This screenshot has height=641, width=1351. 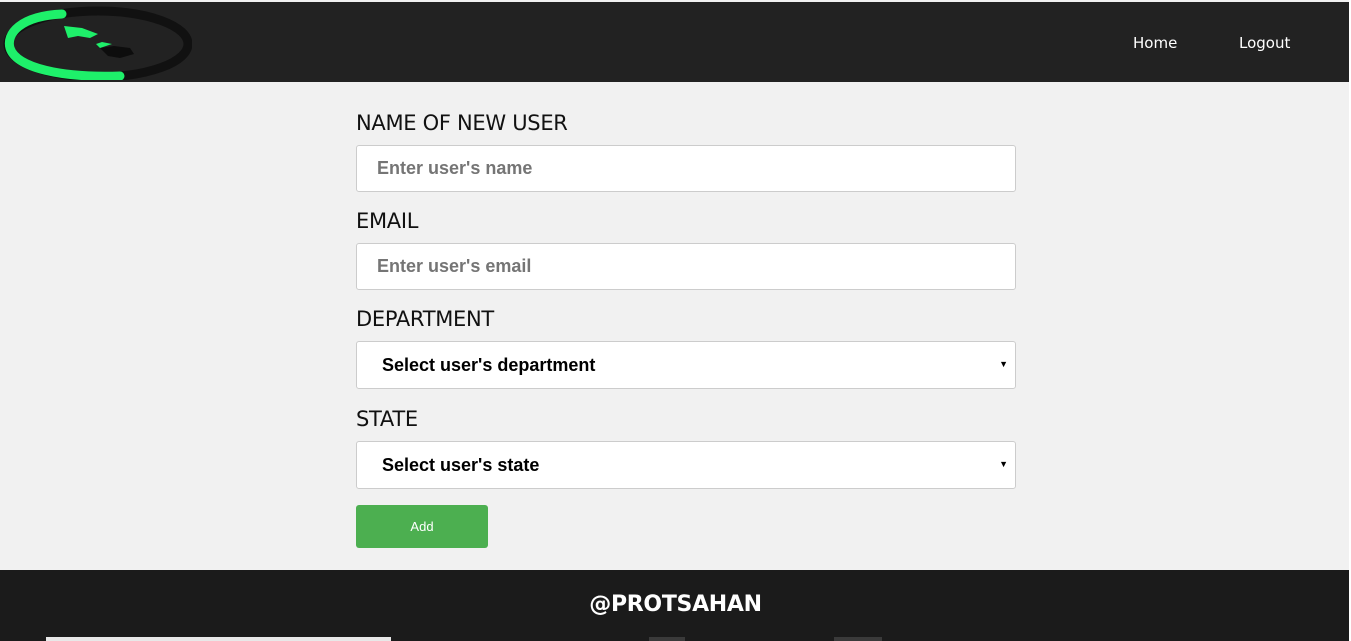 What do you see at coordinates (461, 465) in the screenshot?
I see `state-selected-value: Select user's state` at bounding box center [461, 465].